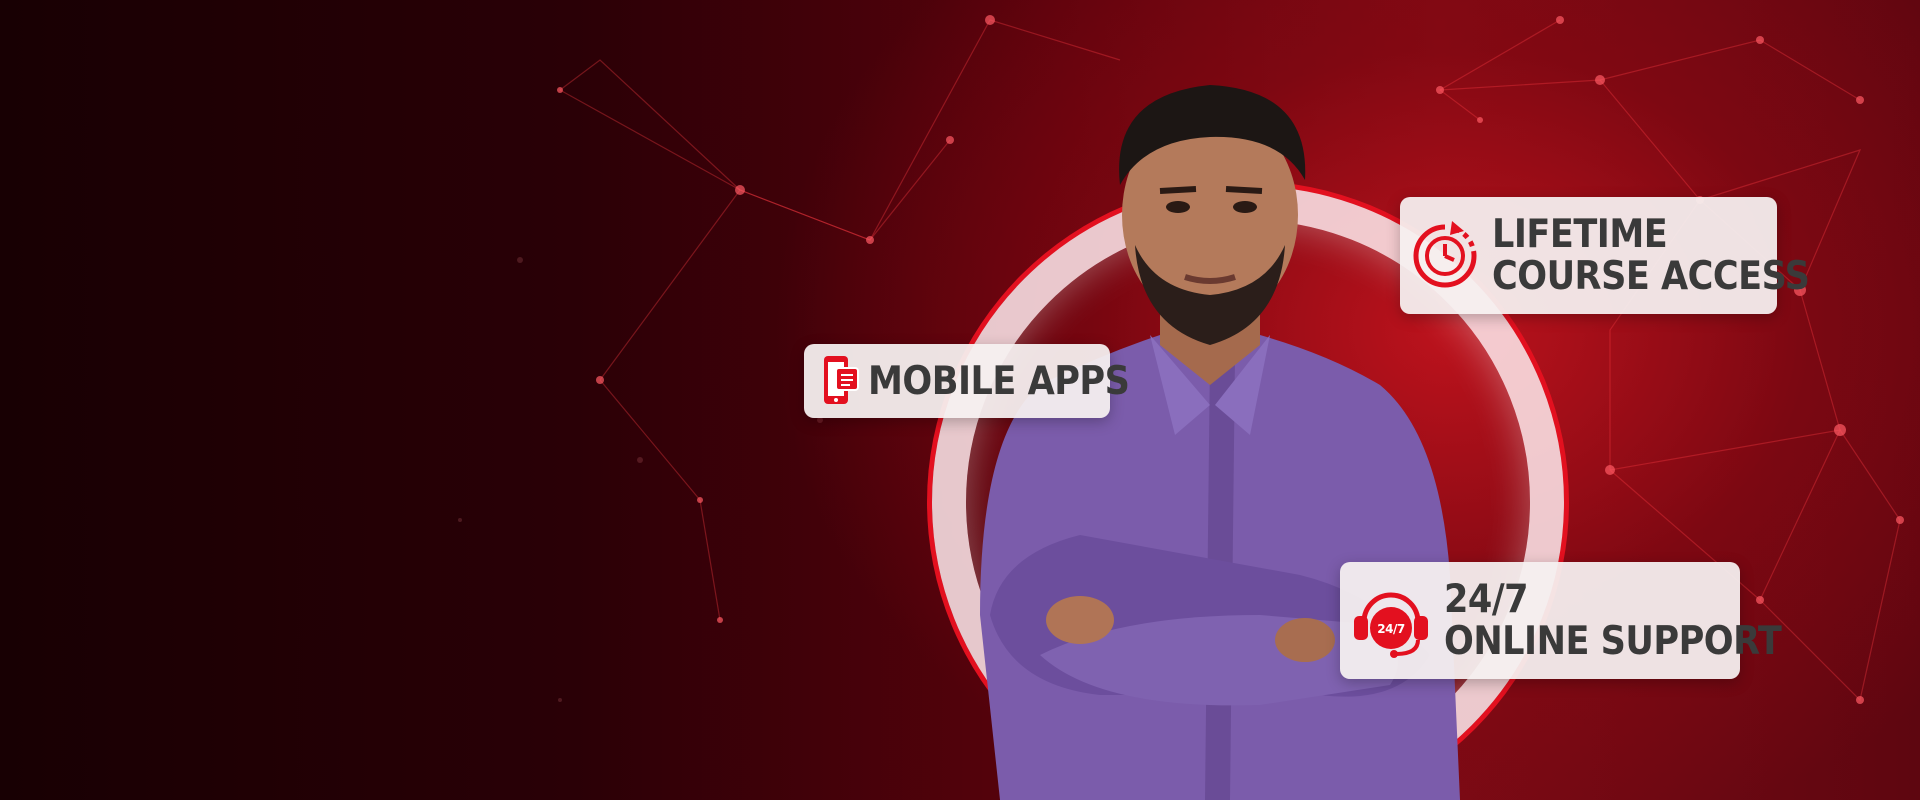 This screenshot has height=800, width=1920. What do you see at coordinates (1580, 234) in the screenshot?
I see `lifetime-line1: LIFETIME` at bounding box center [1580, 234].